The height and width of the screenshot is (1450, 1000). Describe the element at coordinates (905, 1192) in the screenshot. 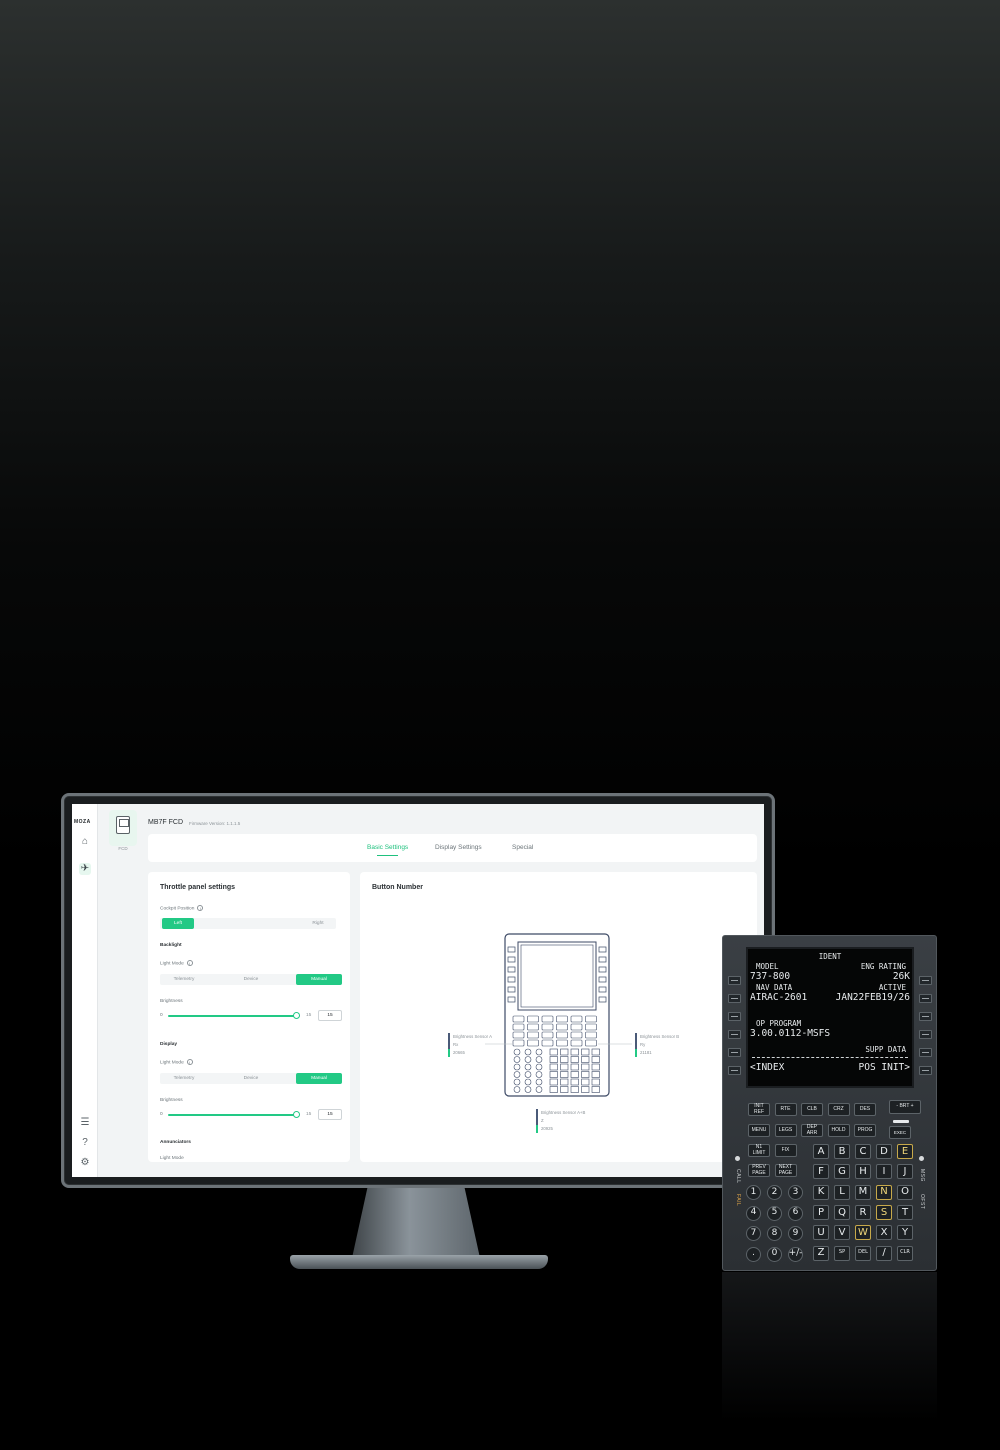

I see `key-o: O` at that location.